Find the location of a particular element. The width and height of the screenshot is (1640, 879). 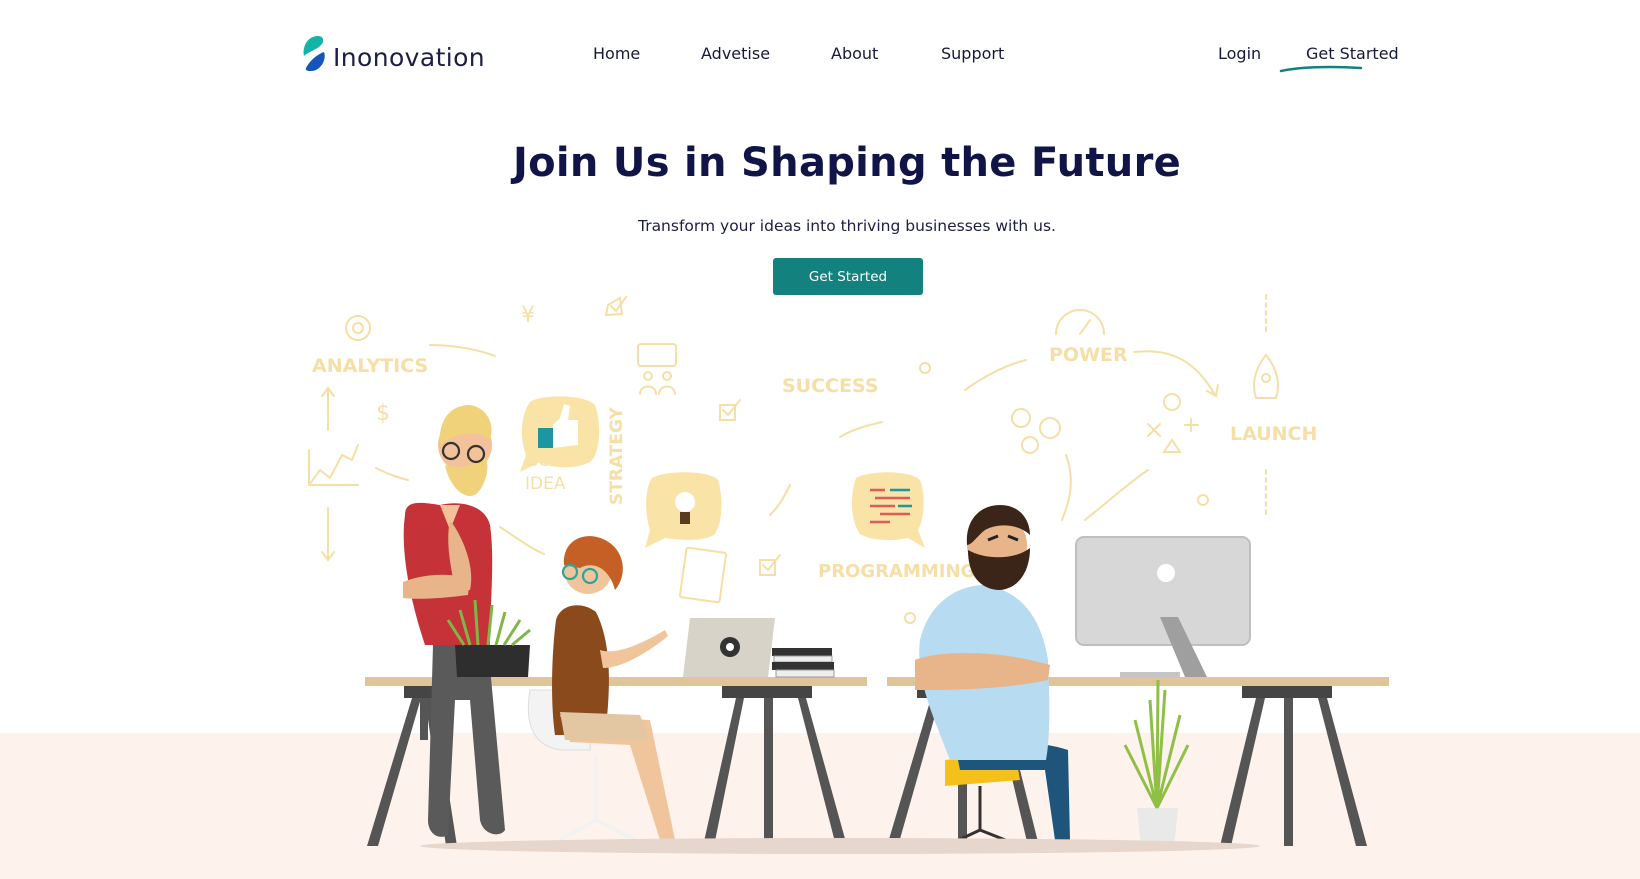

doodle-success: SUCCESS is located at coordinates (830, 386).